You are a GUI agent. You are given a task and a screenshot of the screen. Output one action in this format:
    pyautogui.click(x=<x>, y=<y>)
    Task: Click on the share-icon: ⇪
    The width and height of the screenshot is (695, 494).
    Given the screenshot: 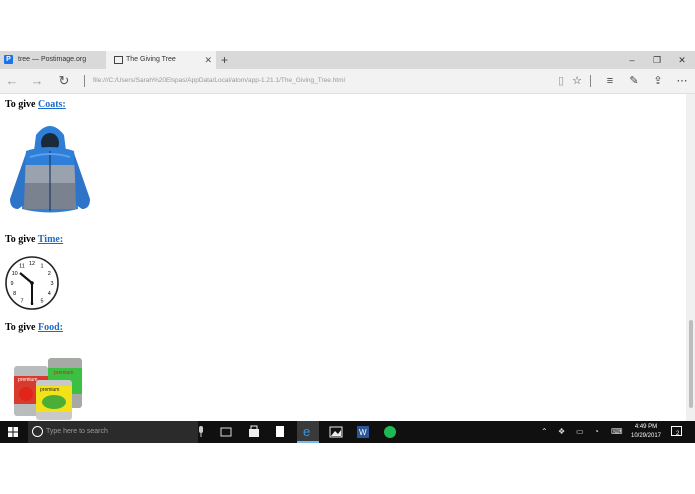 What is the action you would take?
    pyautogui.click(x=658, y=81)
    